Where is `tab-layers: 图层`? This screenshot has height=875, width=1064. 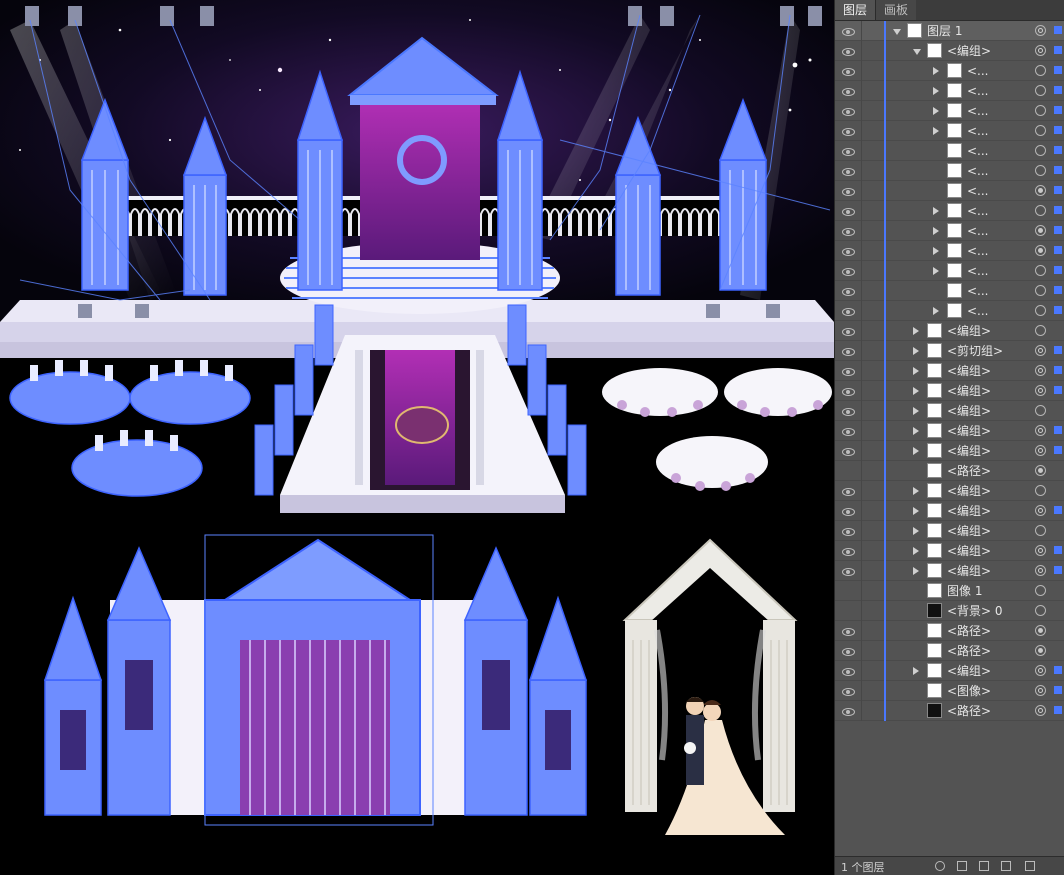 tab-layers: 图层 is located at coordinates (855, 10).